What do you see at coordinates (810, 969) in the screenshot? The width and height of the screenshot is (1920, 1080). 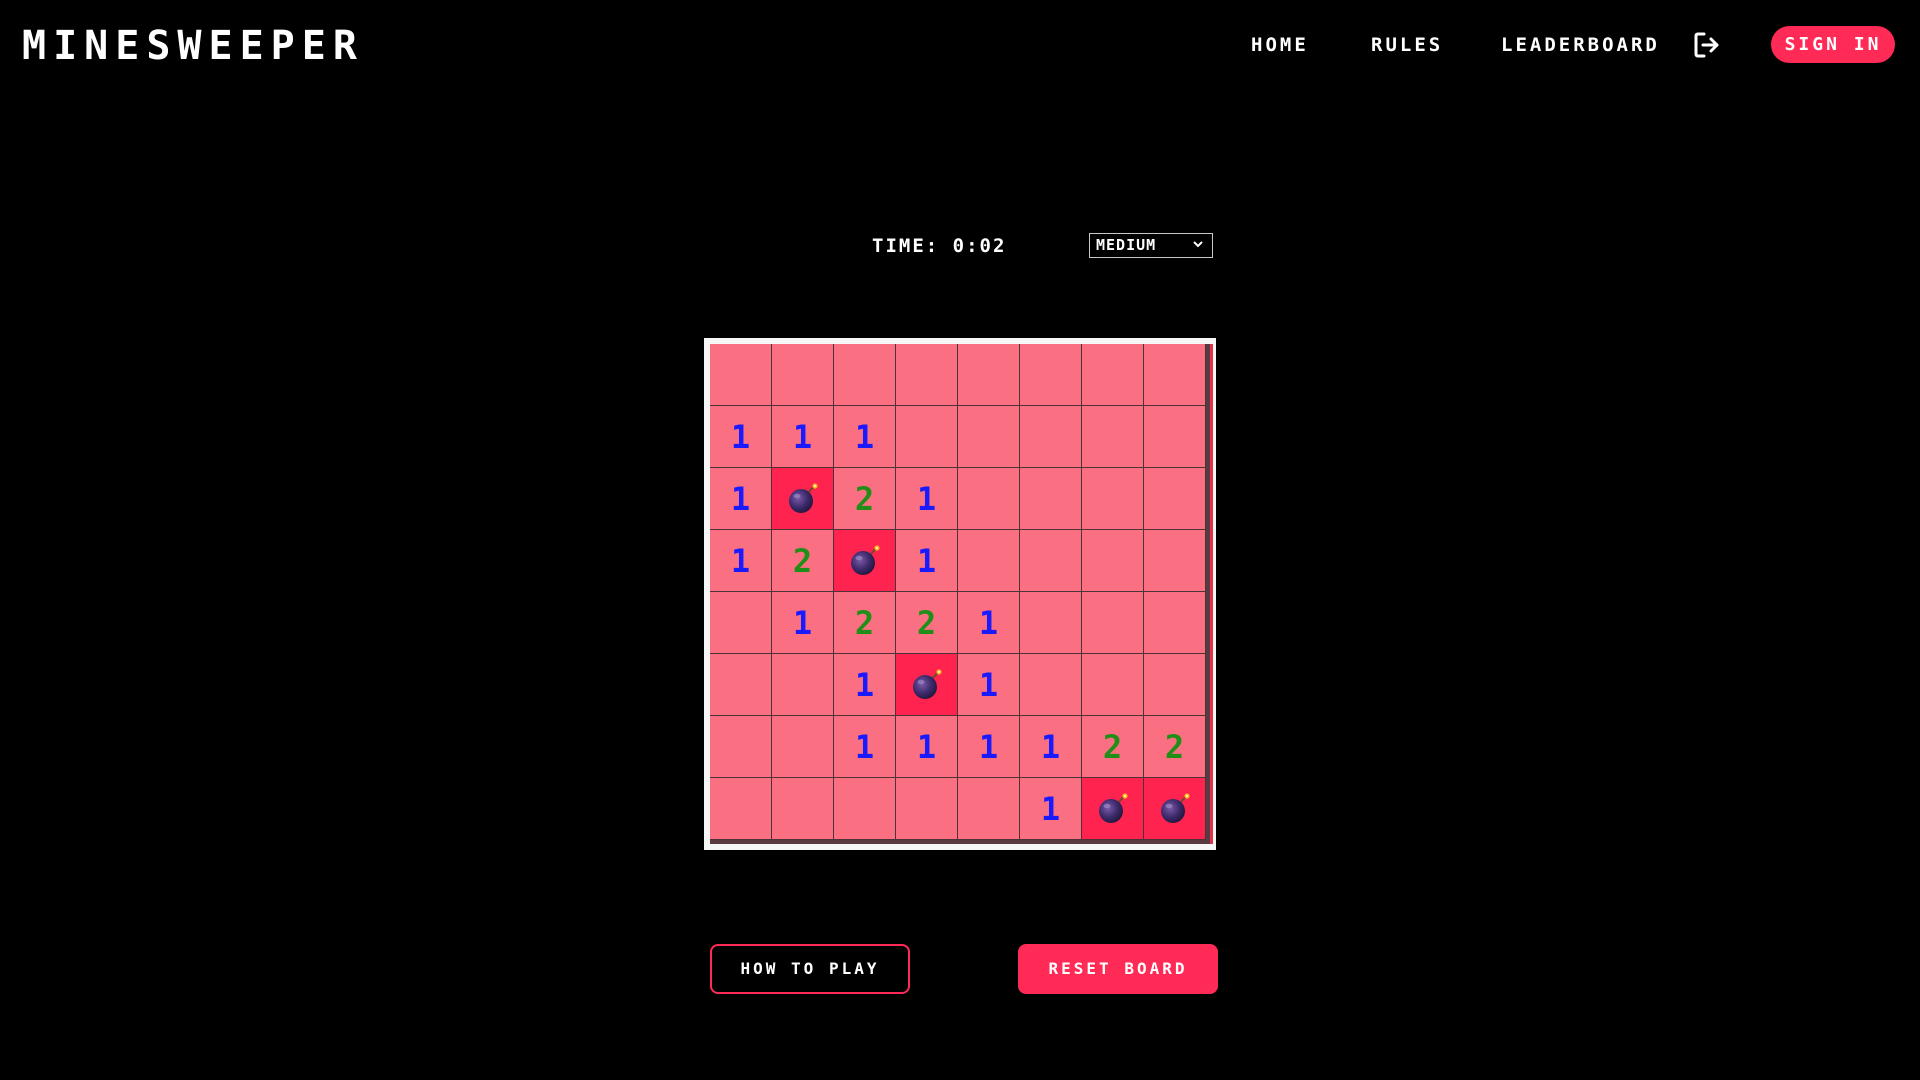 I see `how-to-play-button: HOW TO PLAY` at bounding box center [810, 969].